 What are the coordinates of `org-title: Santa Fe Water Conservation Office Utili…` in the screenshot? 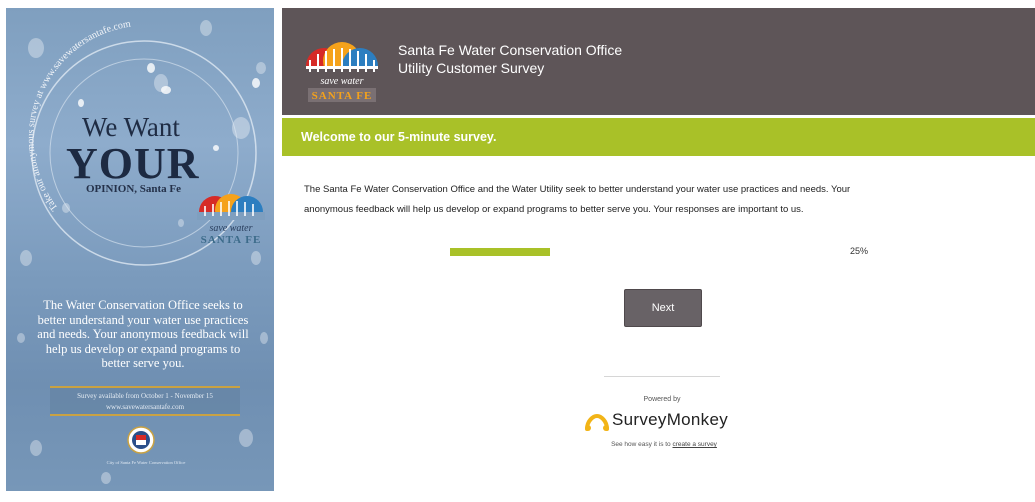 It's located at (510, 59).